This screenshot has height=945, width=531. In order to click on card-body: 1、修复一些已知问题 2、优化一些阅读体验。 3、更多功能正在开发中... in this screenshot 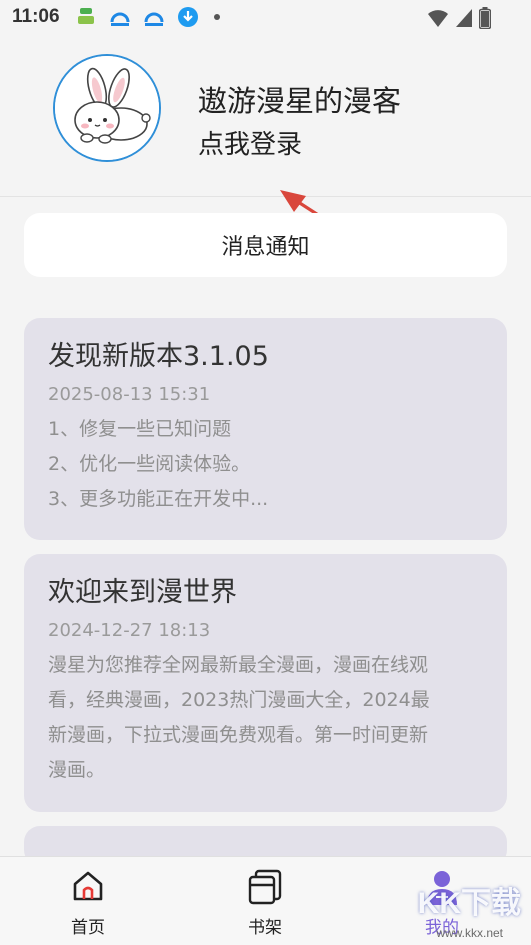, I will do `click(265, 464)`.